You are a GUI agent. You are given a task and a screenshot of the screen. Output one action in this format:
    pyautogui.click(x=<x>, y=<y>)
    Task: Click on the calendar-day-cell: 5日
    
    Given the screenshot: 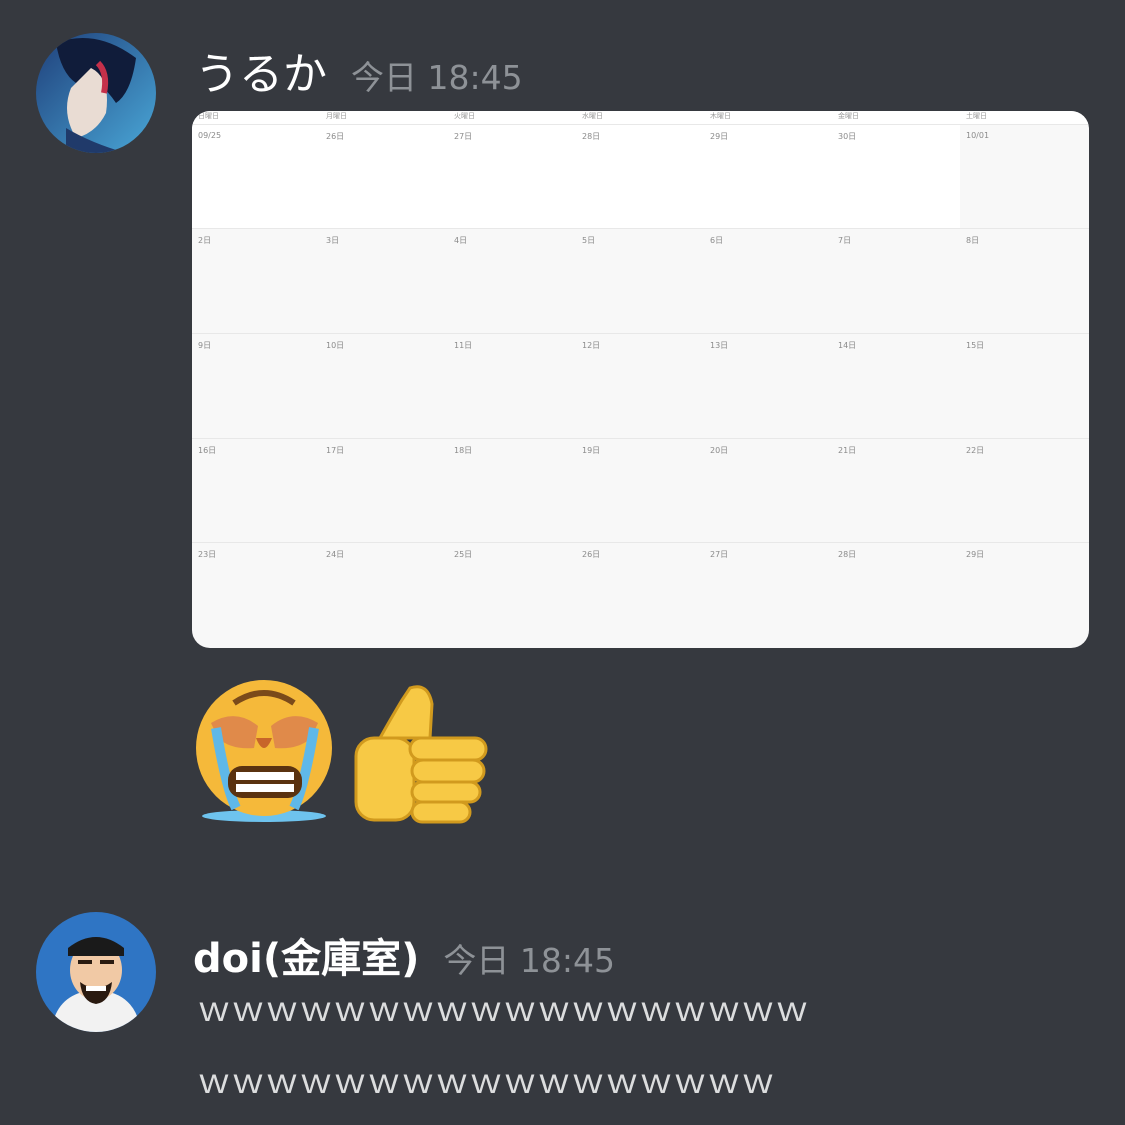 What is the action you would take?
    pyautogui.click(x=640, y=280)
    